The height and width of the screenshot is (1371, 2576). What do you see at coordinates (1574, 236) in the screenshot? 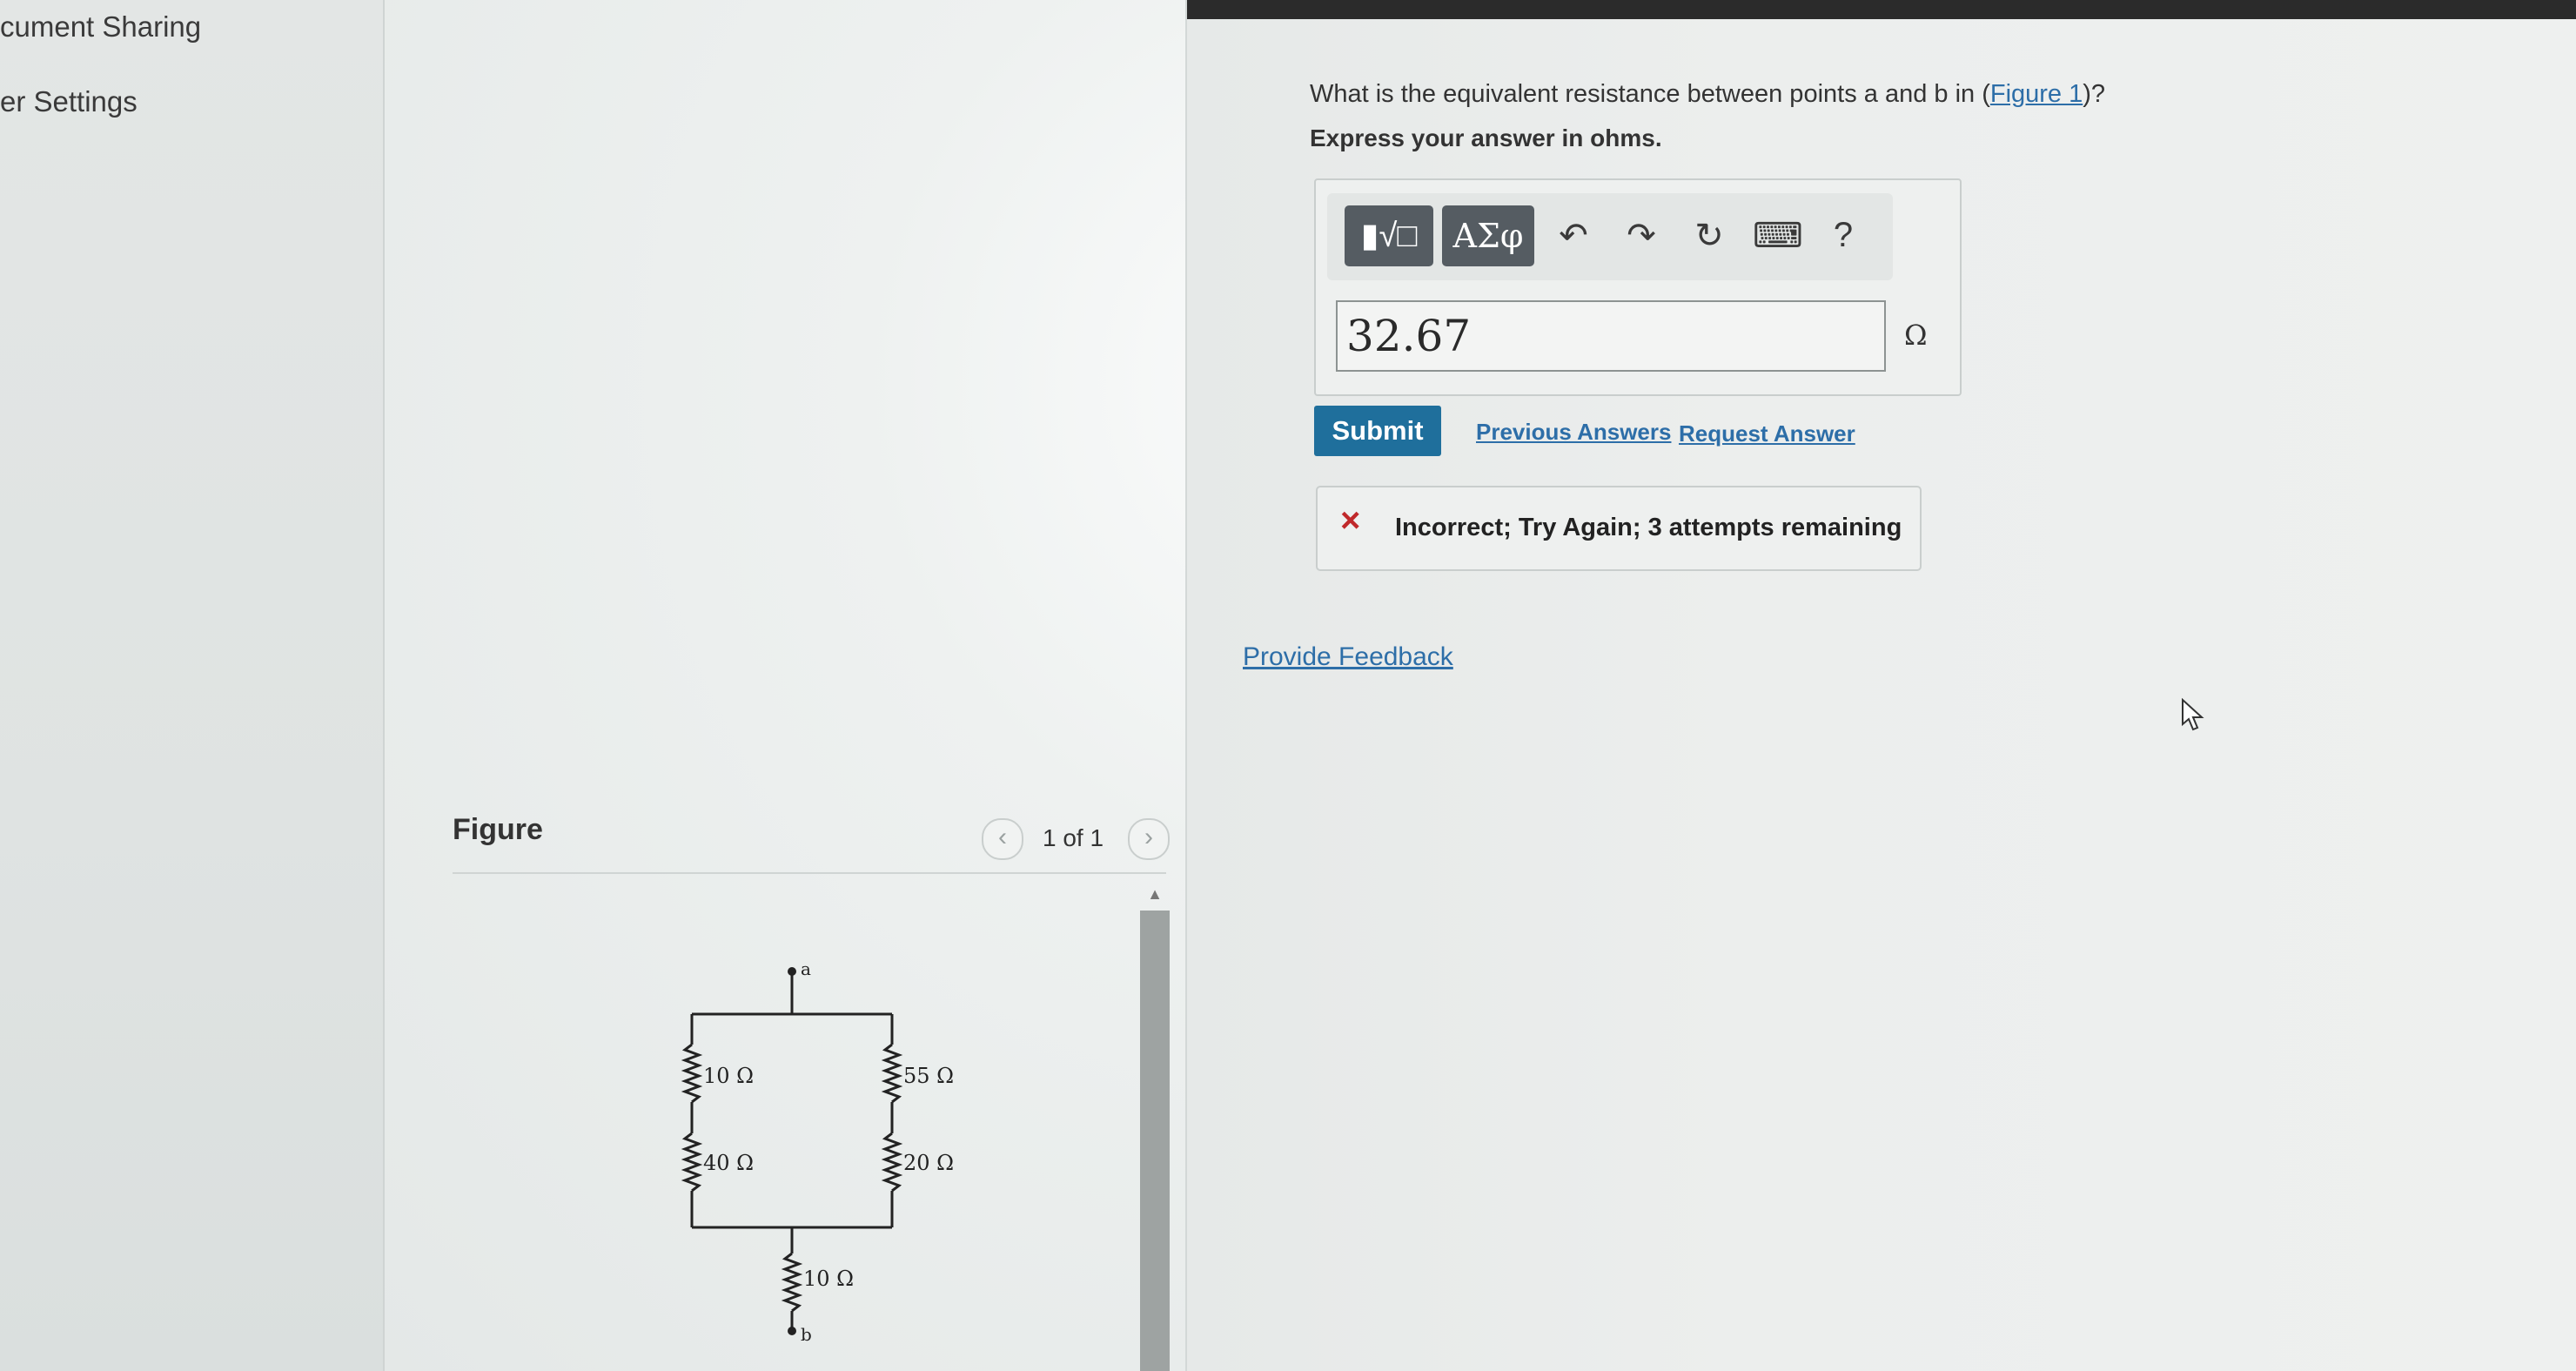
I see `undo-icon: ↶` at bounding box center [1574, 236].